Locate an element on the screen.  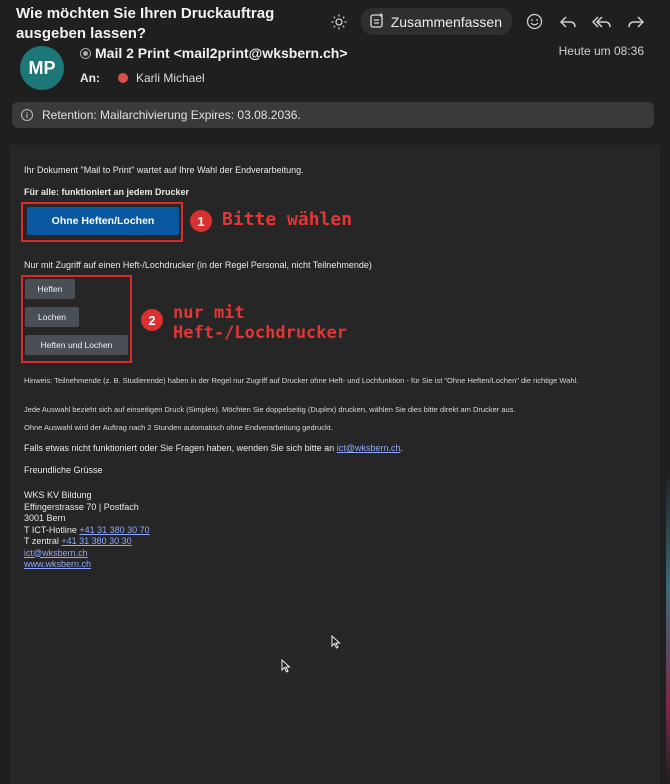
central-label: T zentral is located at coordinates (41, 541).